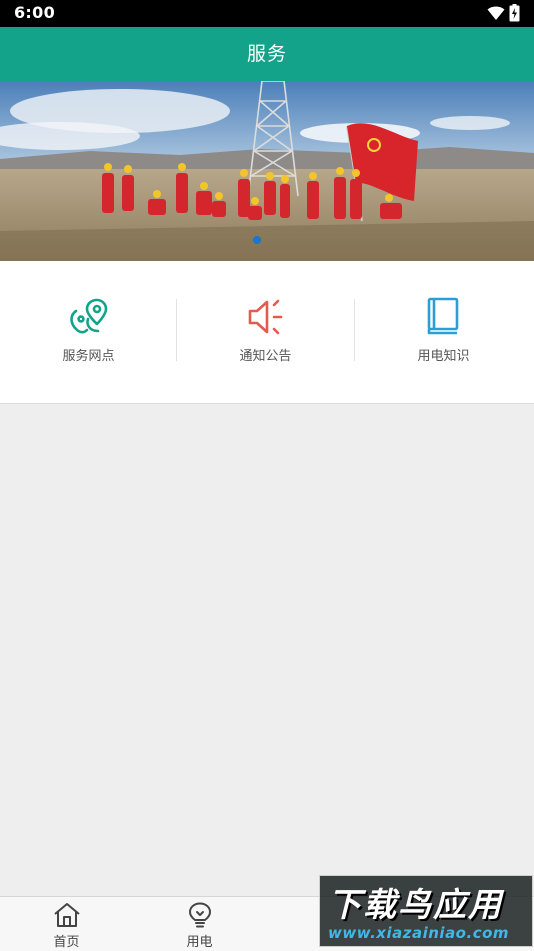 Image resolution: width=534 pixels, height=951 pixels. I want to click on nav-electricity: 用电, so click(199, 924).